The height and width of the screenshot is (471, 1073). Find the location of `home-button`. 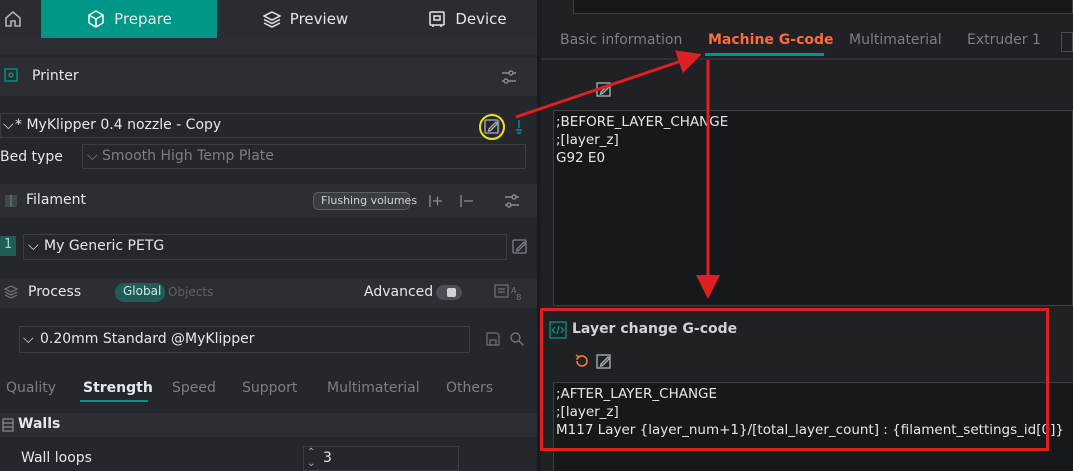

home-button is located at coordinates (13, 19).